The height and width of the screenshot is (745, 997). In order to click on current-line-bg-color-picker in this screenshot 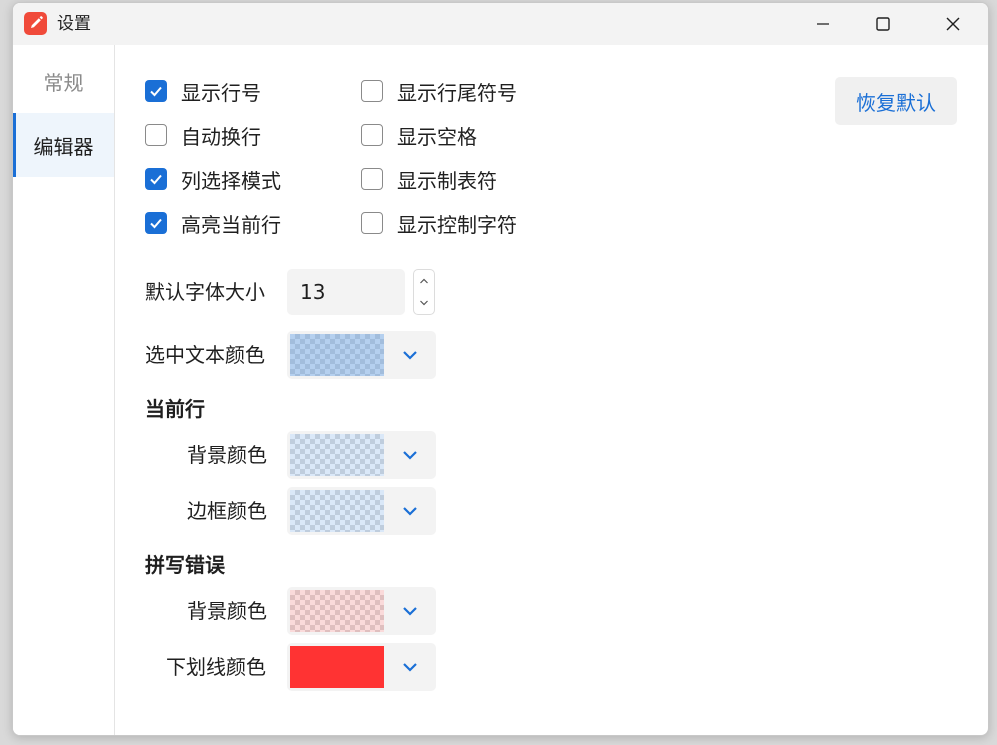, I will do `click(361, 455)`.